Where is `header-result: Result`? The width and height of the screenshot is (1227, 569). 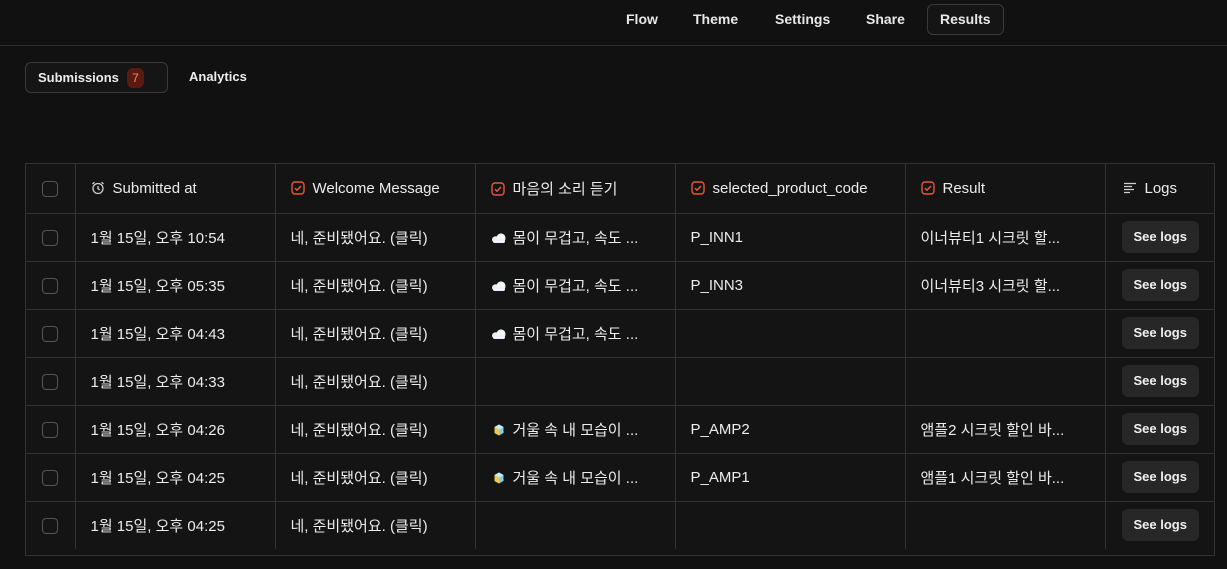 header-result: Result is located at coordinates (1005, 189).